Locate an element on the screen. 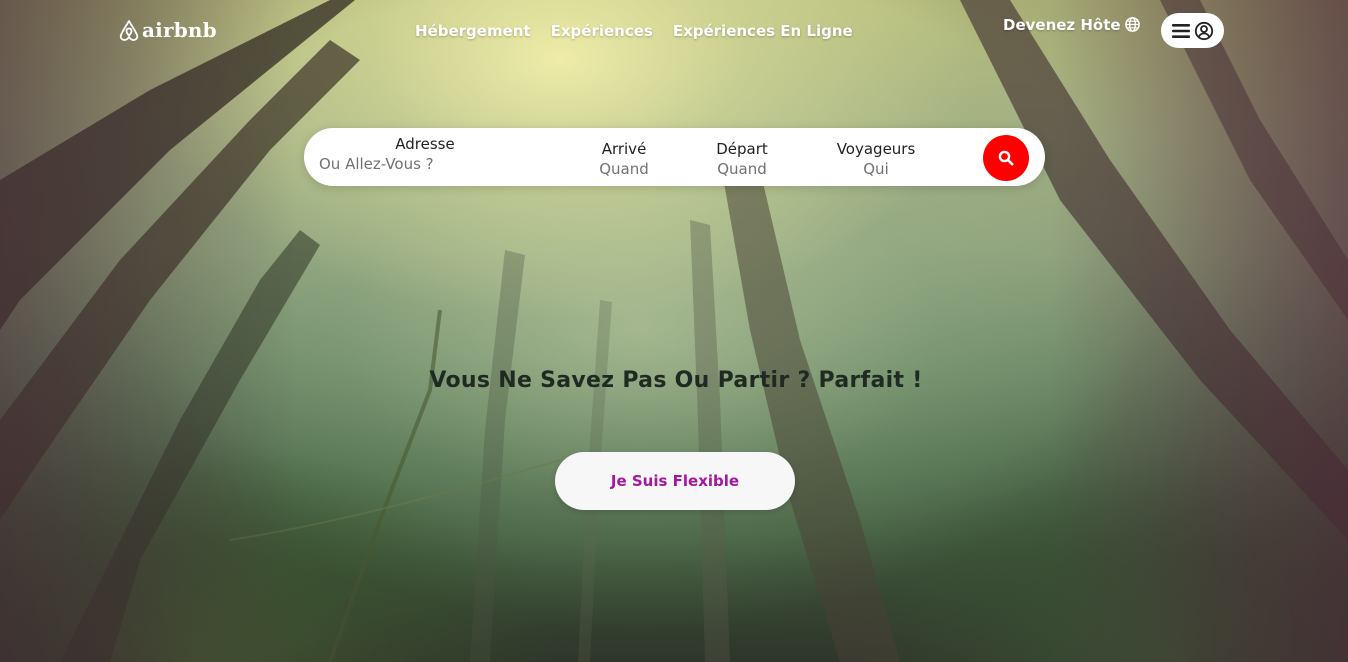 This screenshot has height=662, width=1348. user-menu-button is located at coordinates (1192, 30).